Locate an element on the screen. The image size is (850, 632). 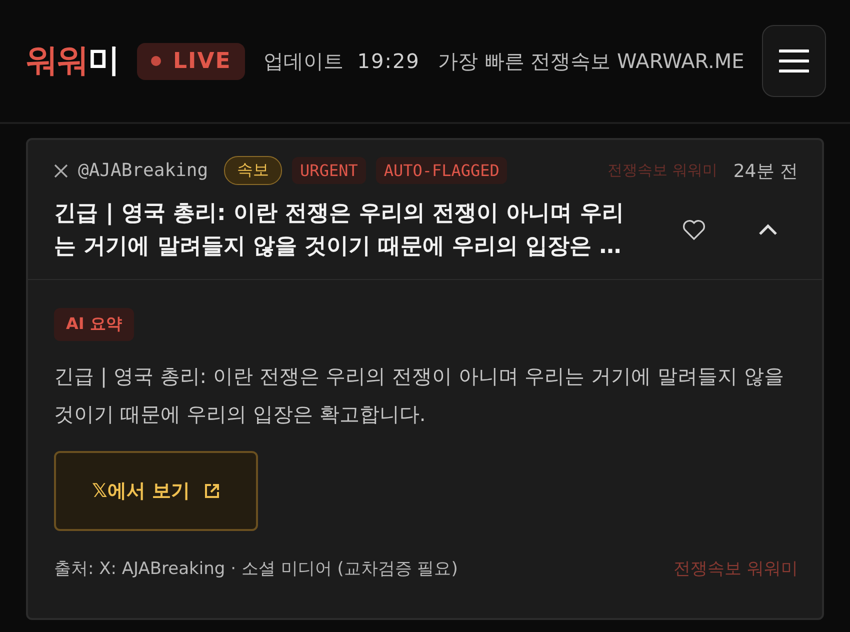
source-note: 출처: X: AJABreaking · 소셜 미디어 (교차검증 필요) is located at coordinates (256, 569).